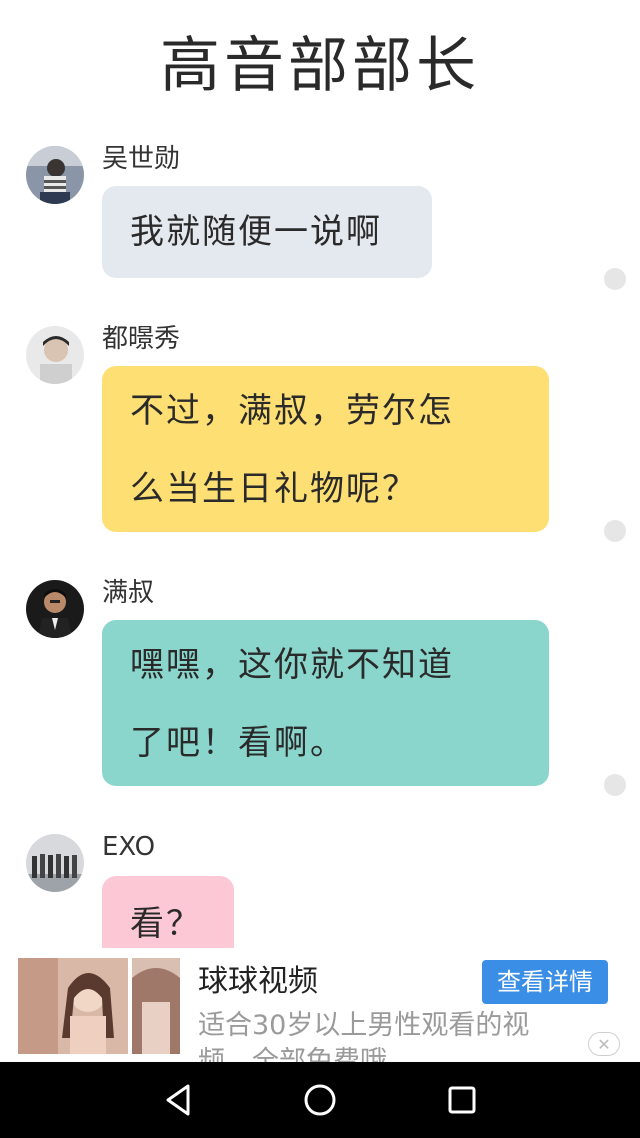 The width and height of the screenshot is (640, 1138). Describe the element at coordinates (55, 175) in the screenshot. I see `avatar-wushixun` at that location.